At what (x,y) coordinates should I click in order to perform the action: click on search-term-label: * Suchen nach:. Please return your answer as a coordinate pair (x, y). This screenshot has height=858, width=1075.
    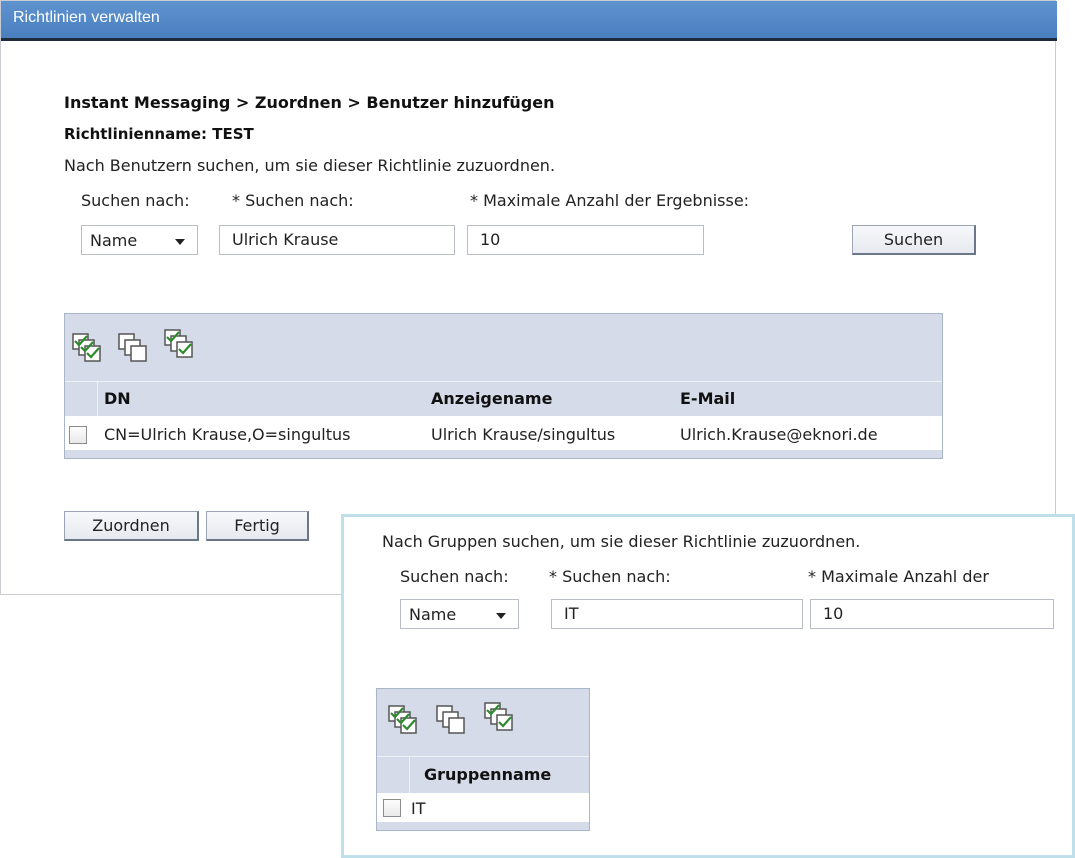
    Looking at the image, I should click on (293, 200).